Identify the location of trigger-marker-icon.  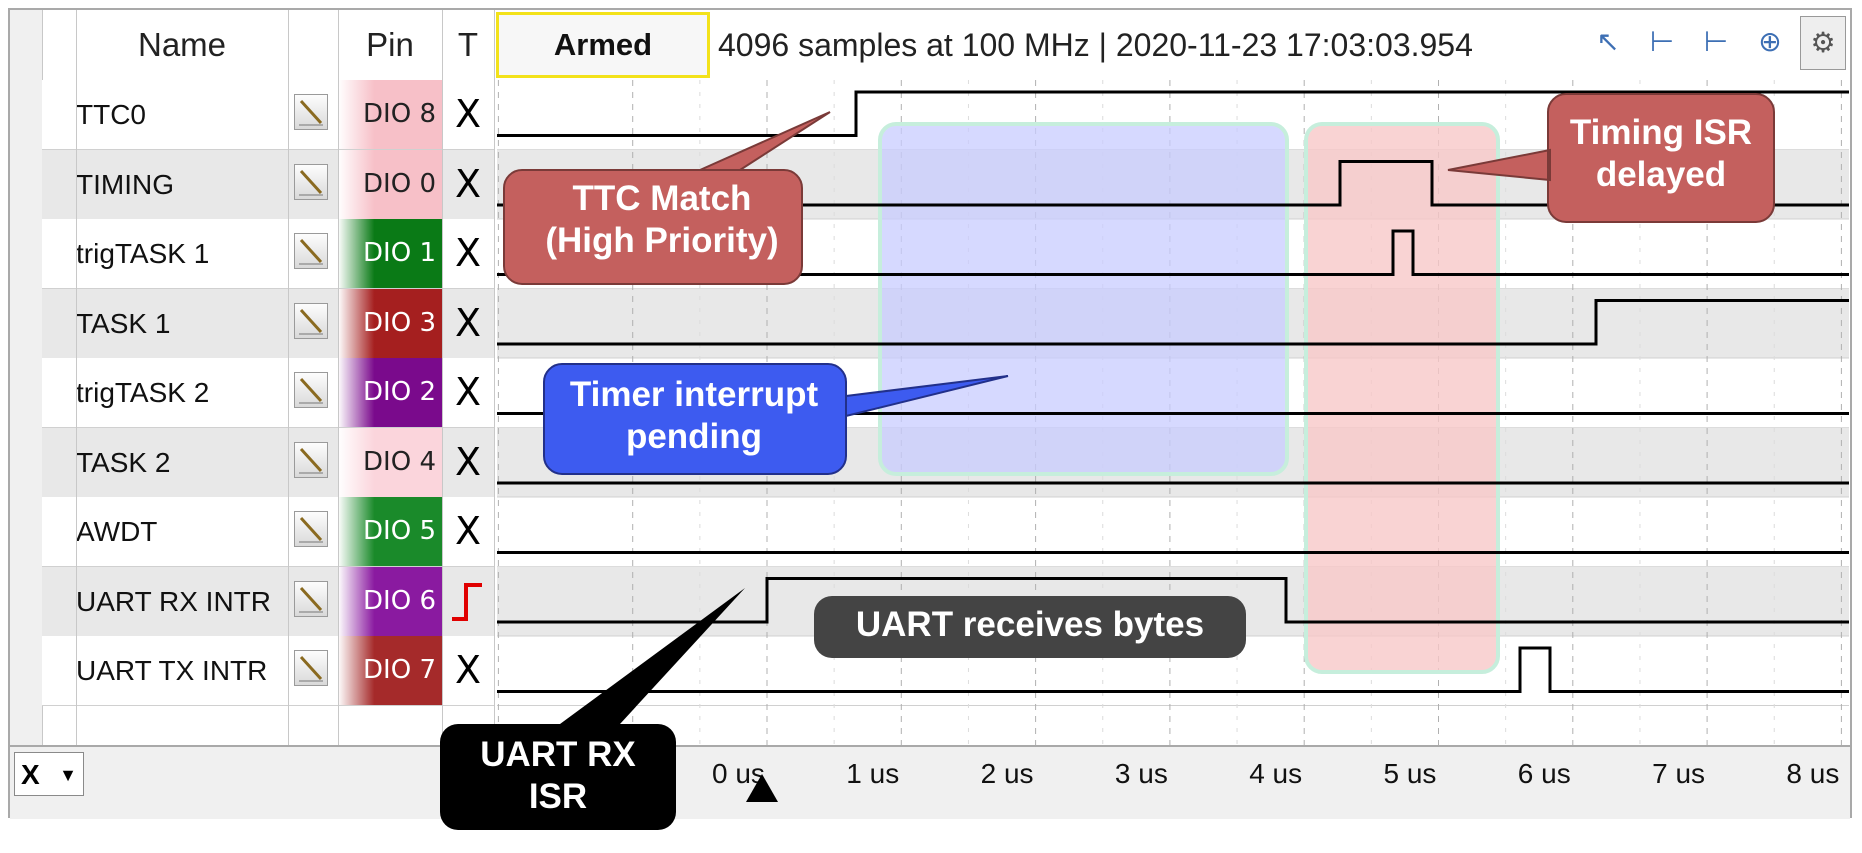
(762, 788).